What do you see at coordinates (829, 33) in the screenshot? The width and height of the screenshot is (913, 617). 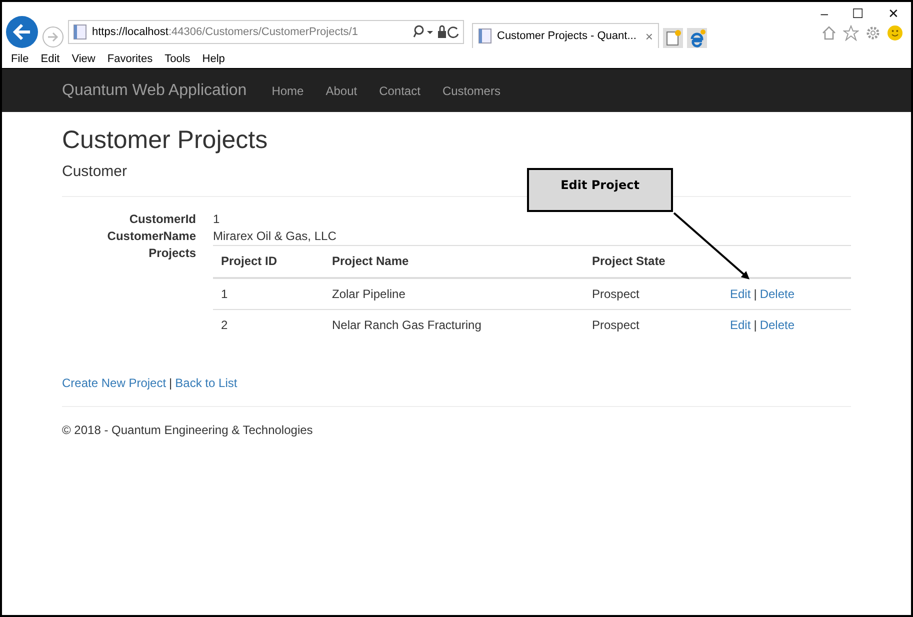 I see `home-icon` at bounding box center [829, 33].